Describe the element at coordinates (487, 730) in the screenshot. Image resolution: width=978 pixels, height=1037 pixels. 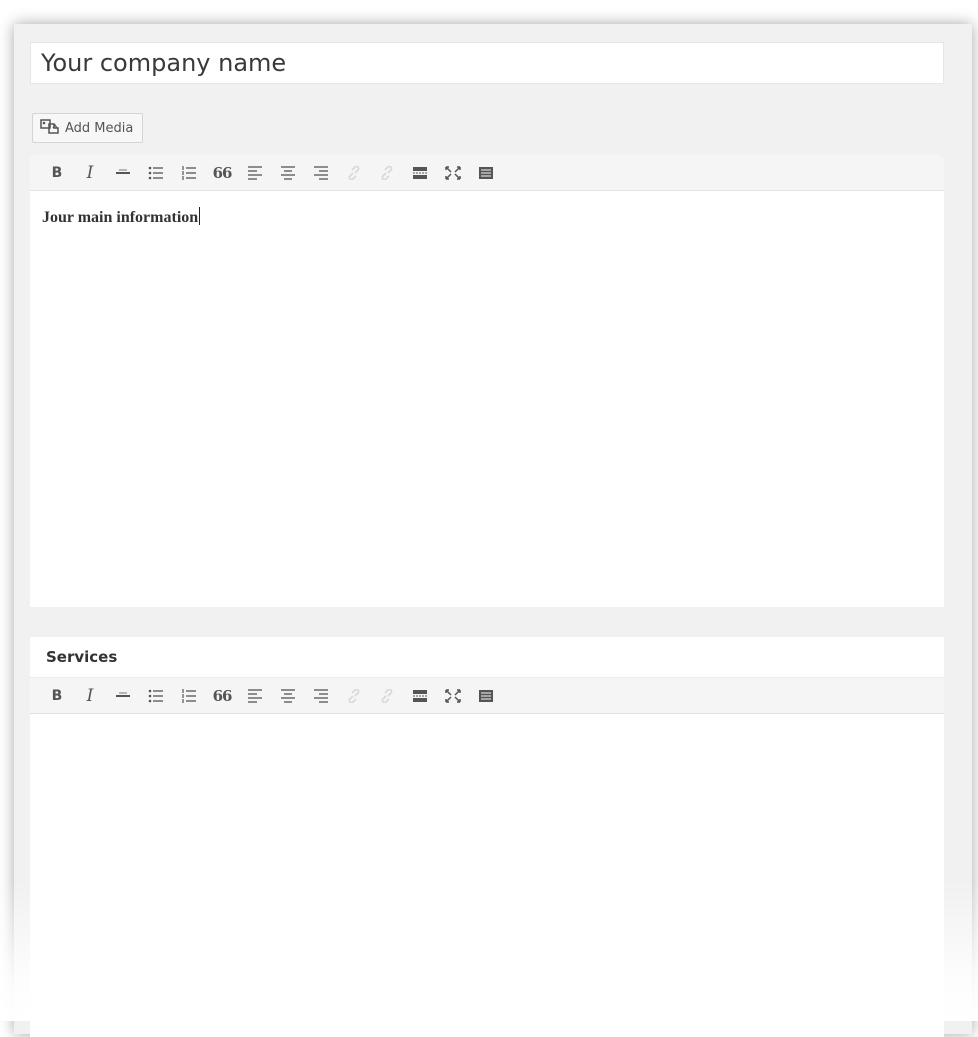
I see `services-editor-content` at that location.